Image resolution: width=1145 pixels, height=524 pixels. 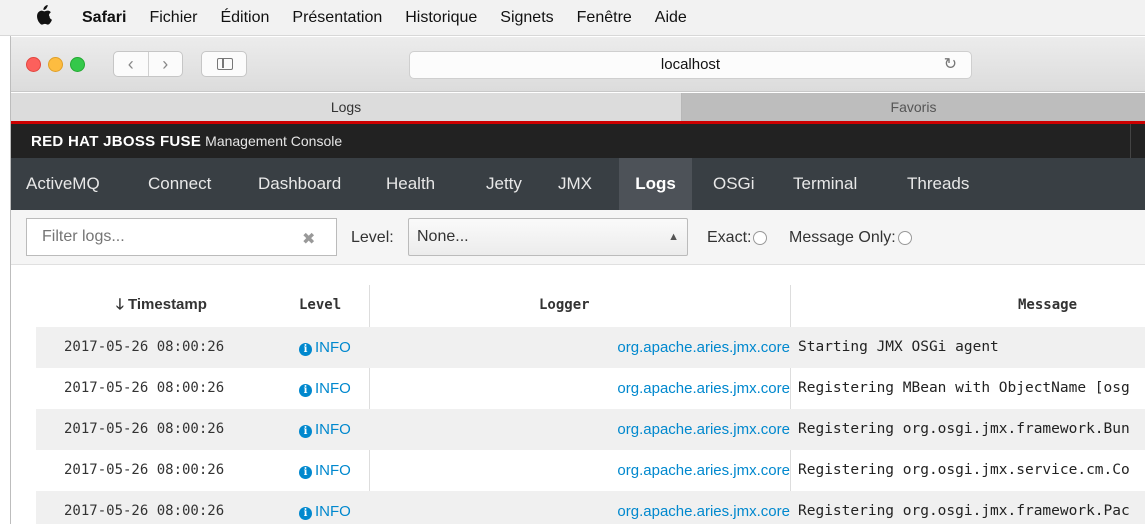 I want to click on address-bar: localhost ↻, so click(x=690, y=65).